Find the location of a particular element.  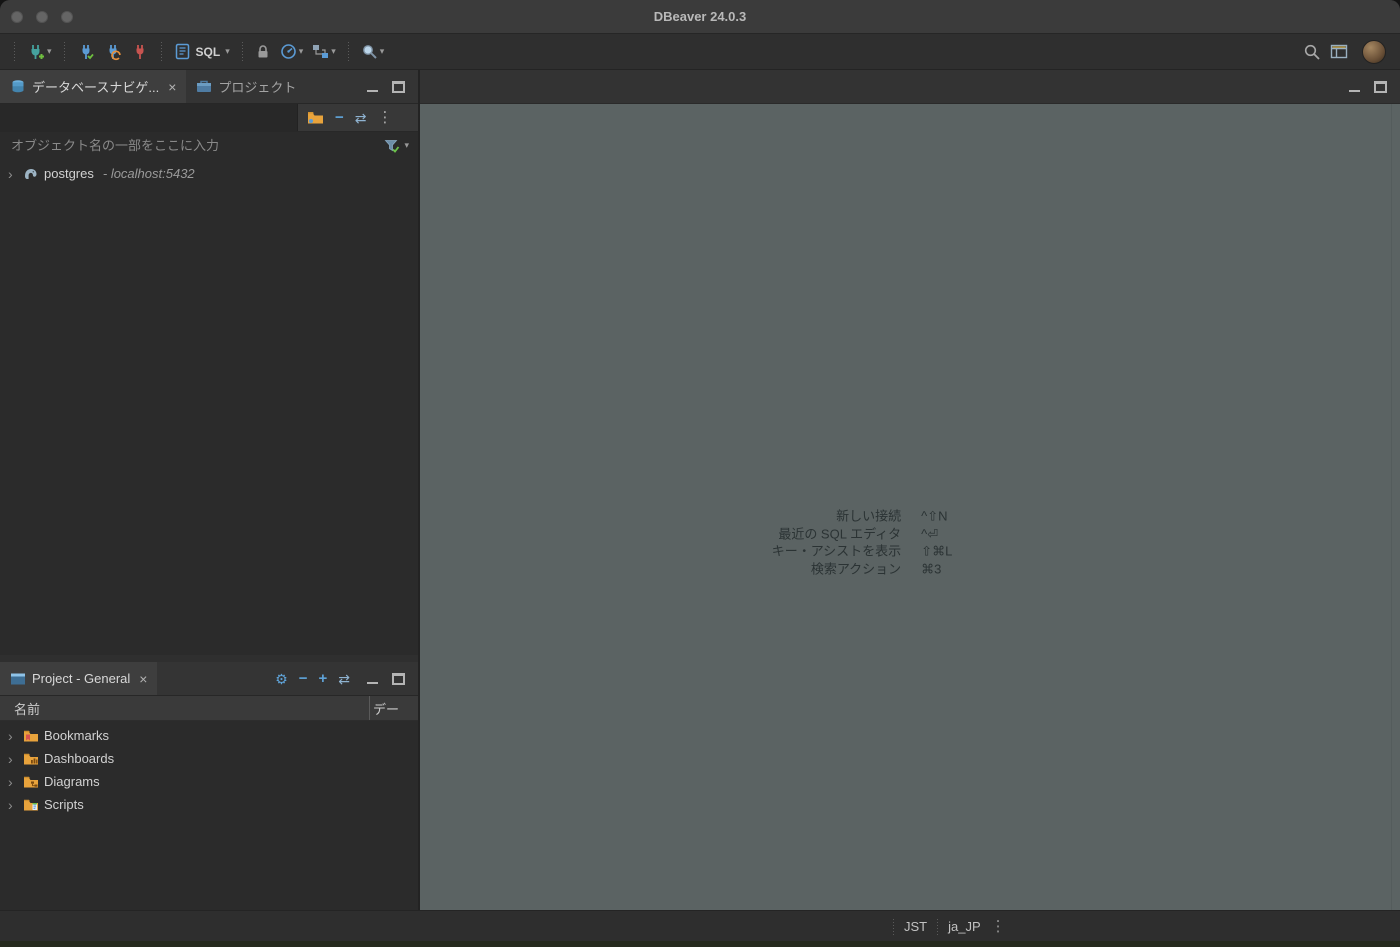

metadata-search-button: ▾ is located at coordinates (373, 51).